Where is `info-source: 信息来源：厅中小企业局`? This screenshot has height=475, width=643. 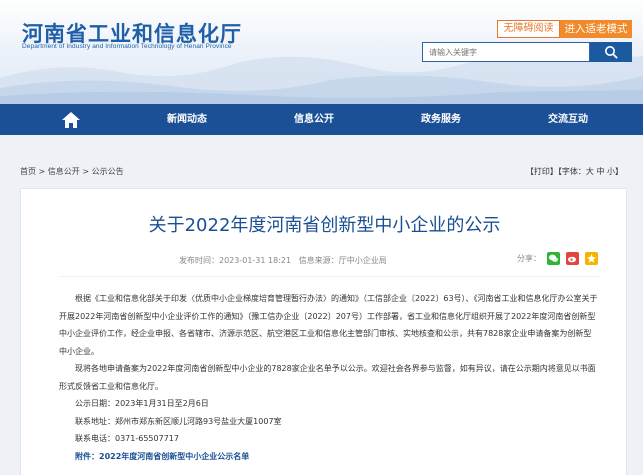 info-source: 信息来源：厅中小企业局 is located at coordinates (342, 260).